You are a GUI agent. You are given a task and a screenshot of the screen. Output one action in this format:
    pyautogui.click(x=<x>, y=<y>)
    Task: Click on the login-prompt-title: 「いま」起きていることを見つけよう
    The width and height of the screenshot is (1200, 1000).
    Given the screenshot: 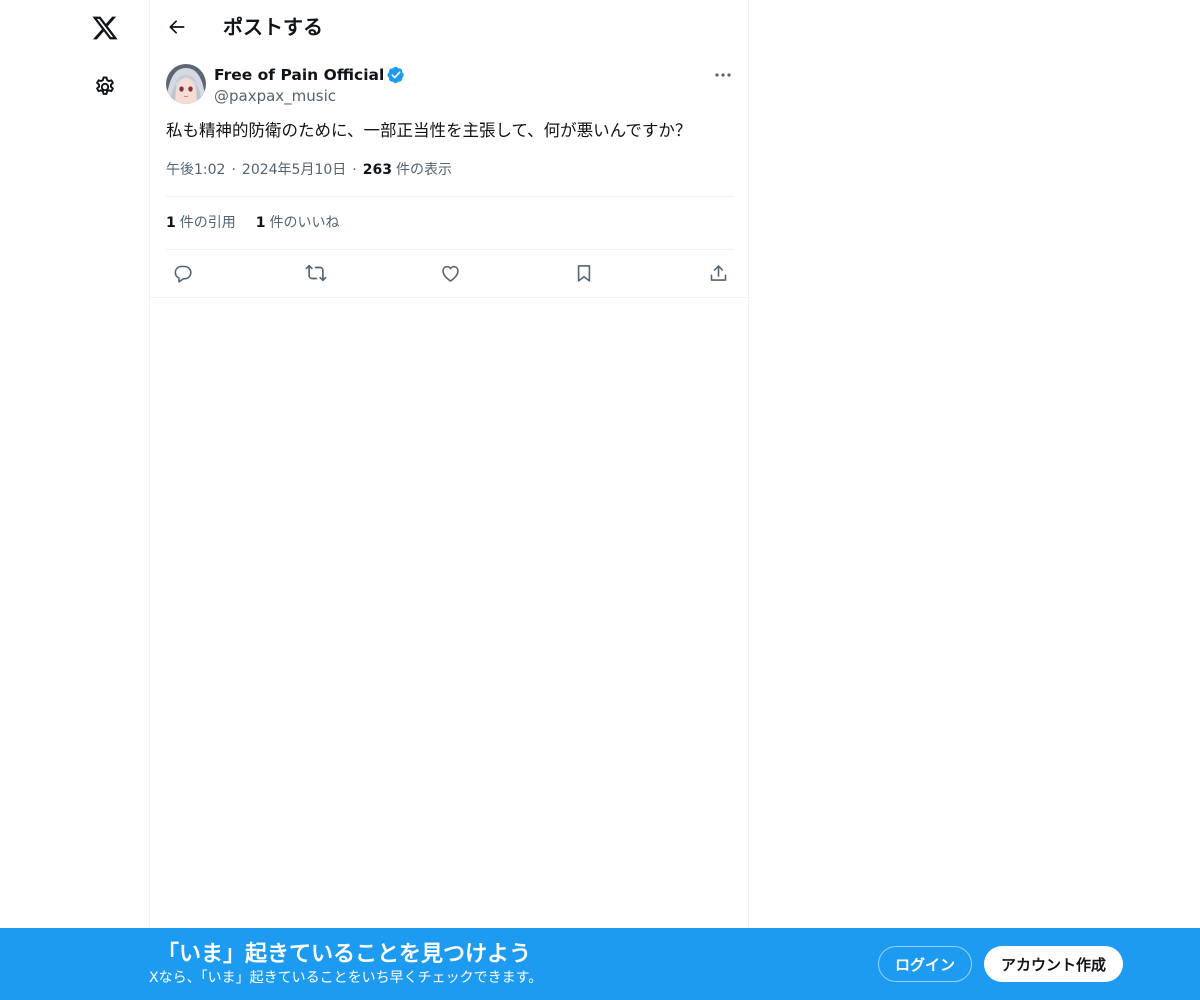 What is the action you would take?
    pyautogui.click(x=344, y=954)
    